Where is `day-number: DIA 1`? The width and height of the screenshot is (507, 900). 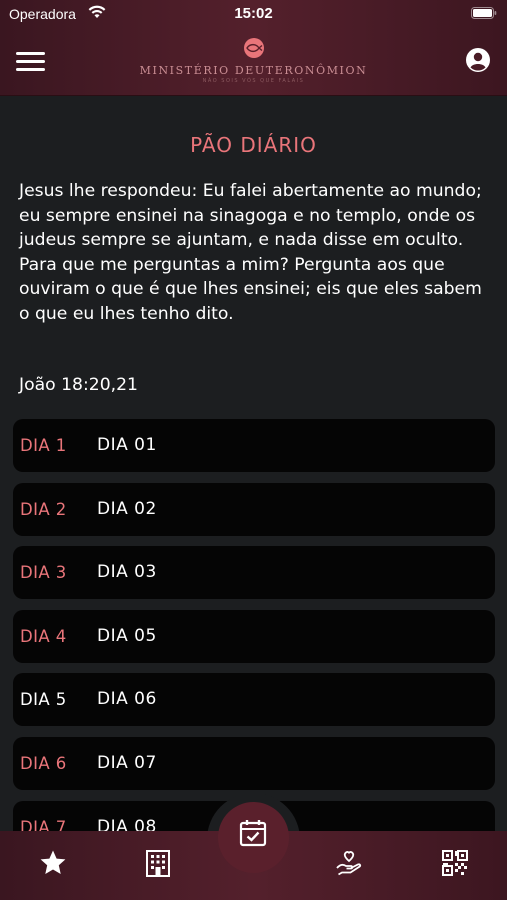
day-number: DIA 1 is located at coordinates (43, 445).